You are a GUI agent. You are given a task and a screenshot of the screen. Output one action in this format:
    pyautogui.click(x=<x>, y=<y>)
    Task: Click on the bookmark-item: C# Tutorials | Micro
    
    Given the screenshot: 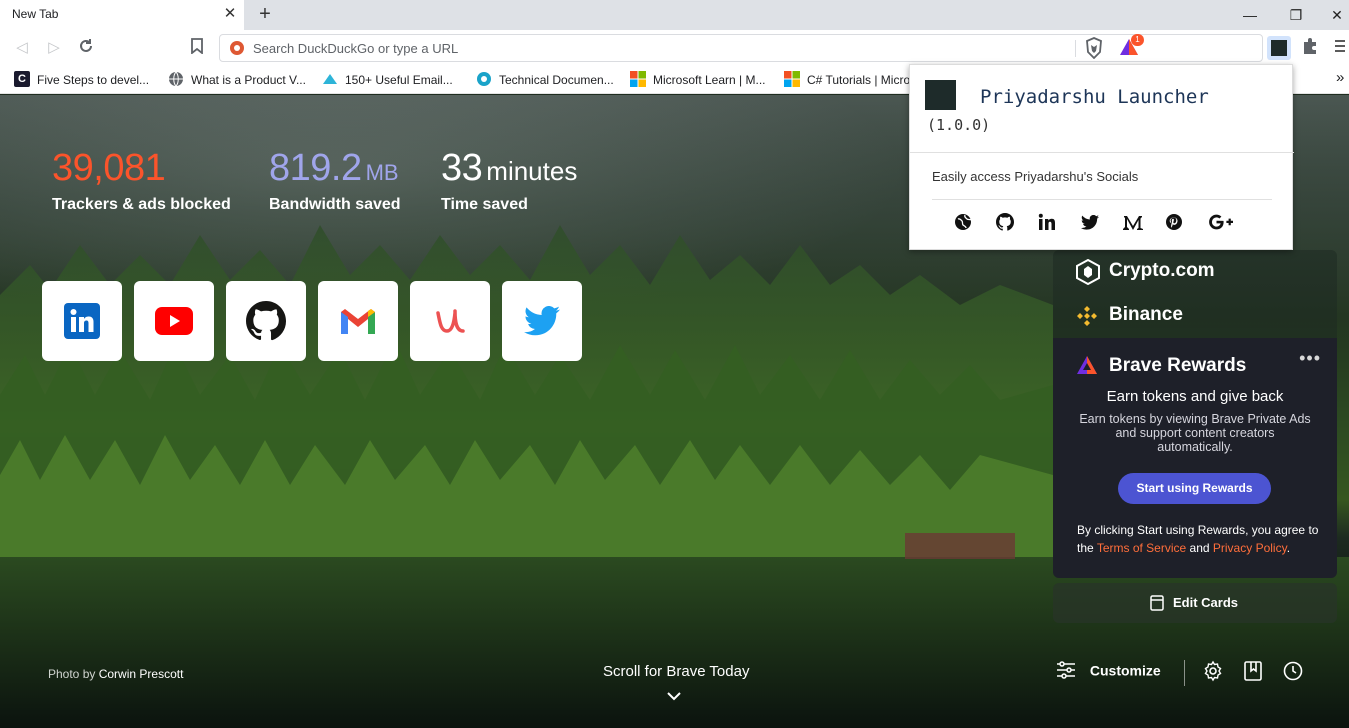 What is the action you would take?
    pyautogui.click(x=847, y=79)
    